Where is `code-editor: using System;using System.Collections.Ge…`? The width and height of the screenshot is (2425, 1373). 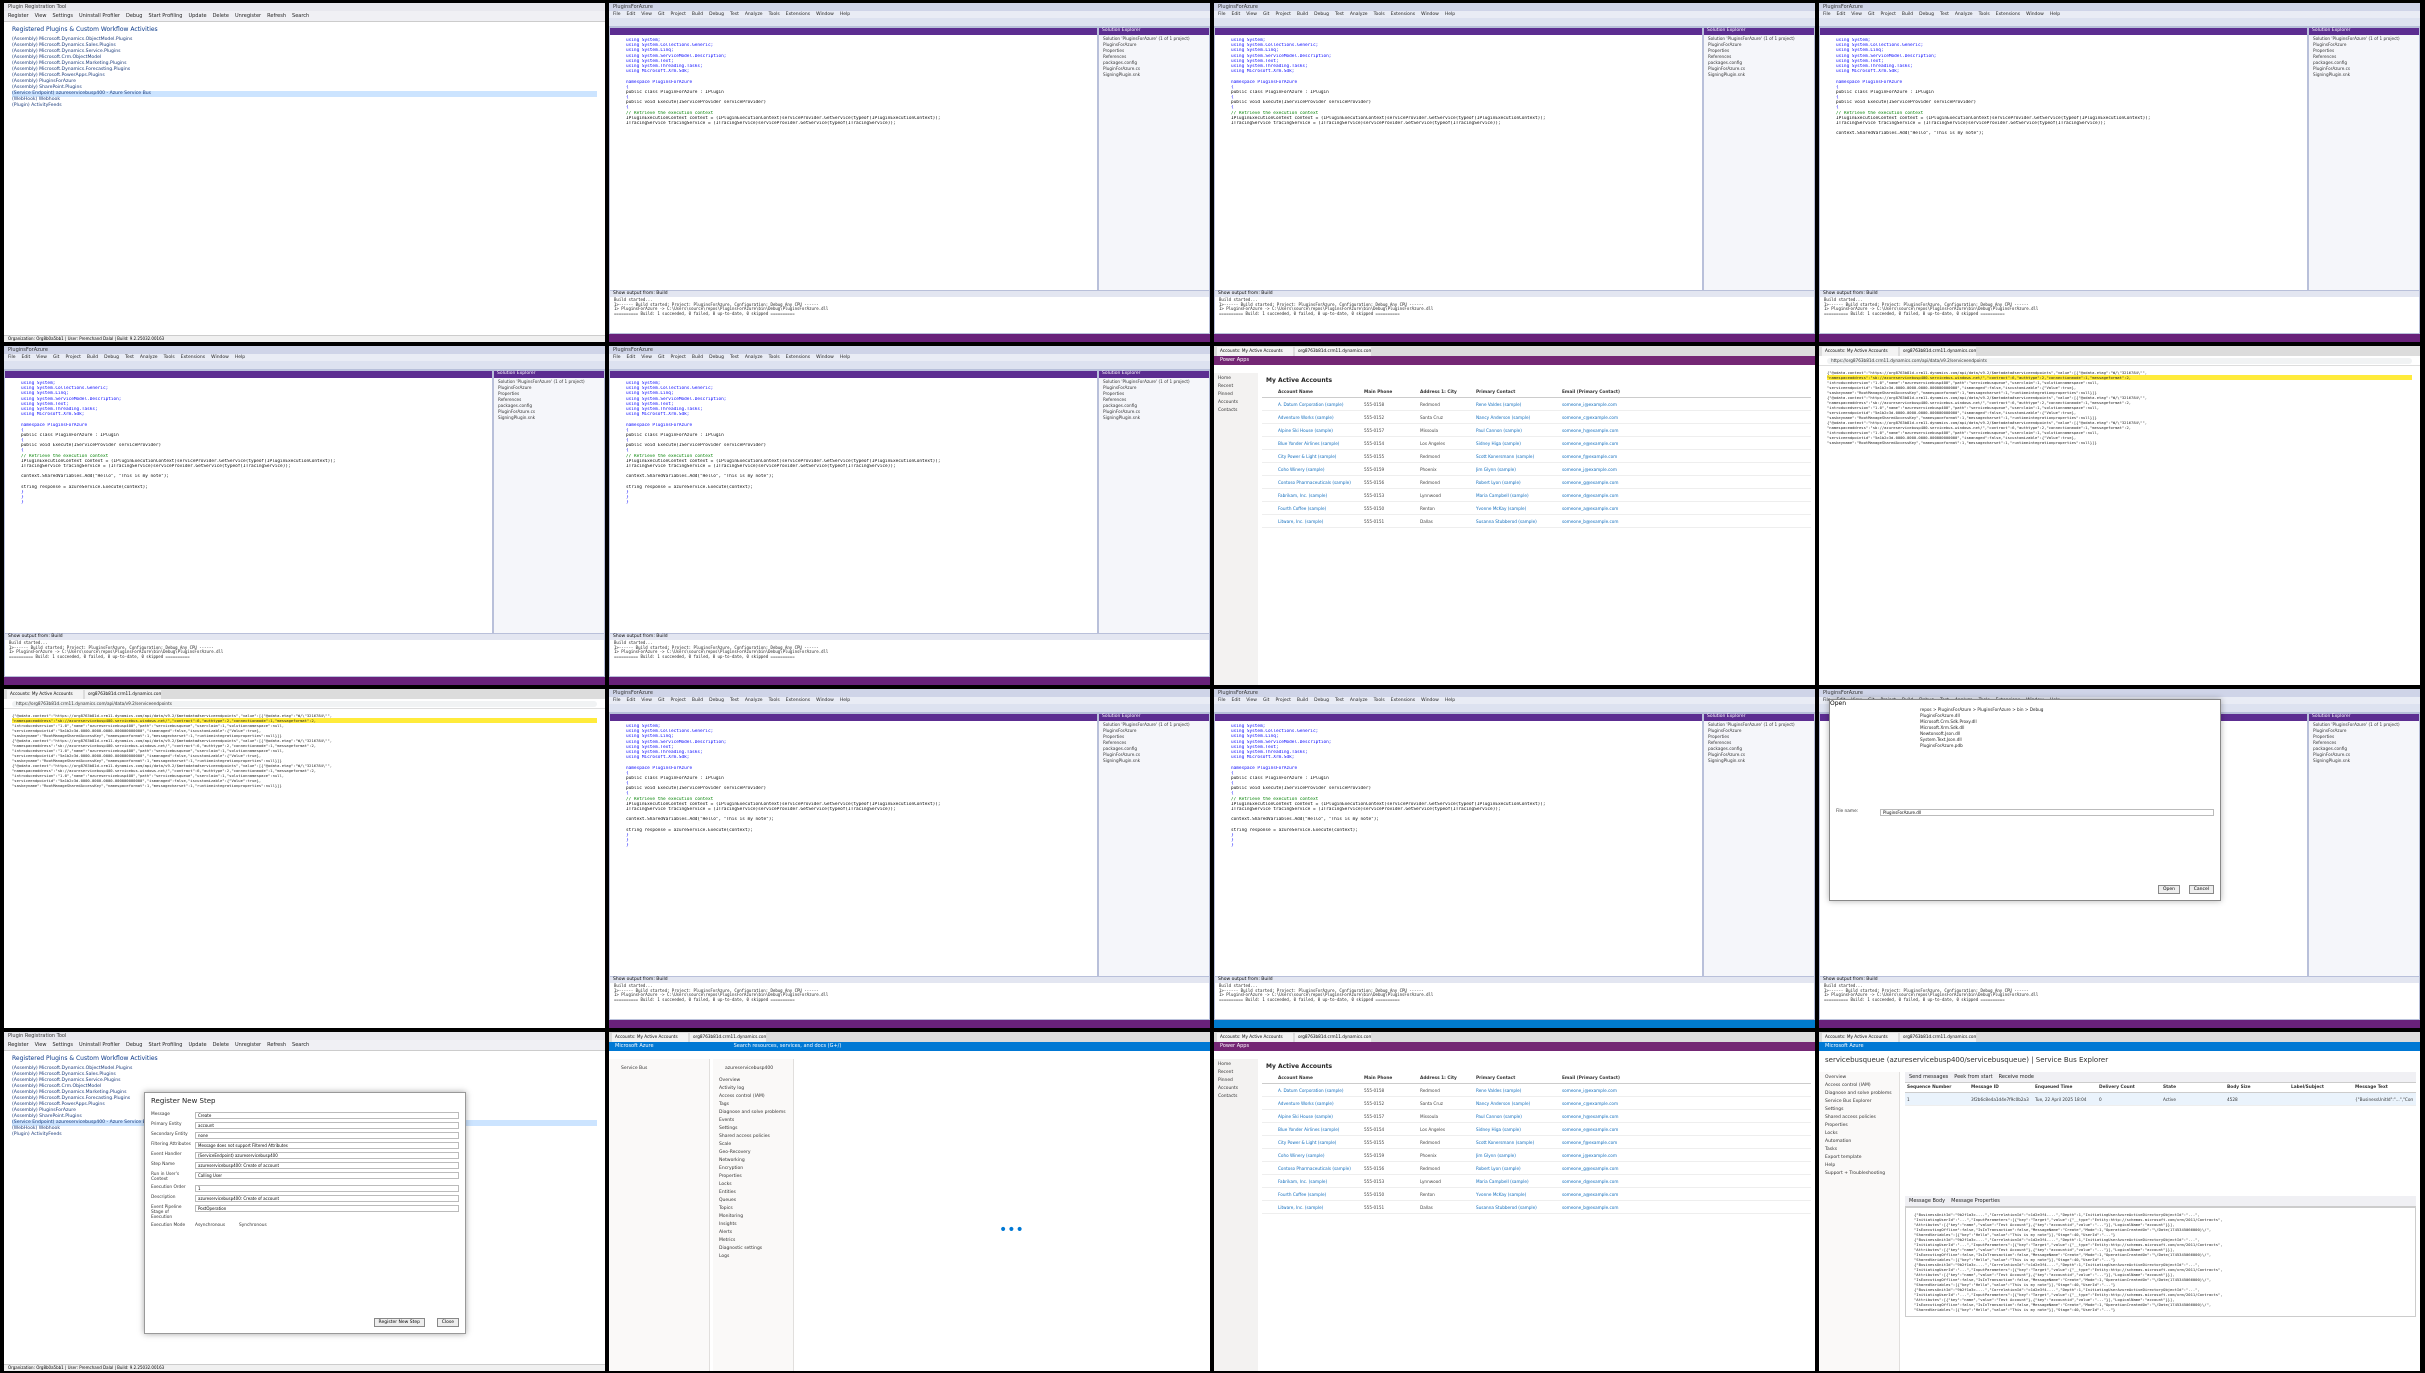
code-editor: using System;using System.Collections.Ge… is located at coordinates (853, 845).